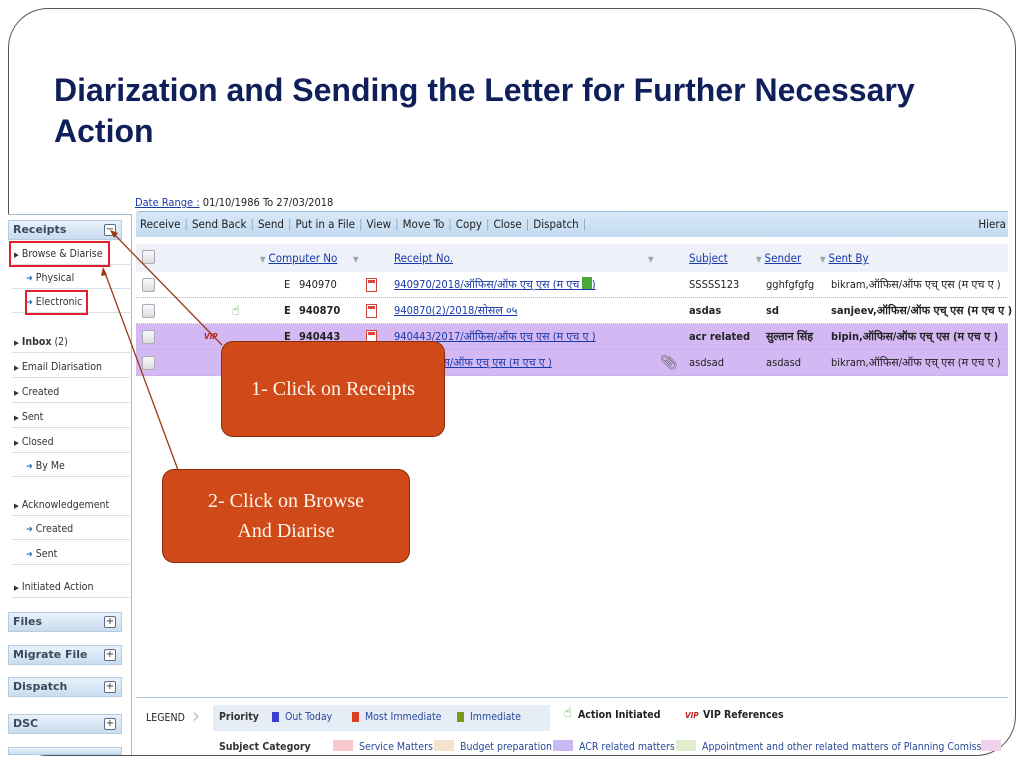  What do you see at coordinates (333, 389) in the screenshot?
I see `callout-step-1: 1- Click on Receipts` at bounding box center [333, 389].